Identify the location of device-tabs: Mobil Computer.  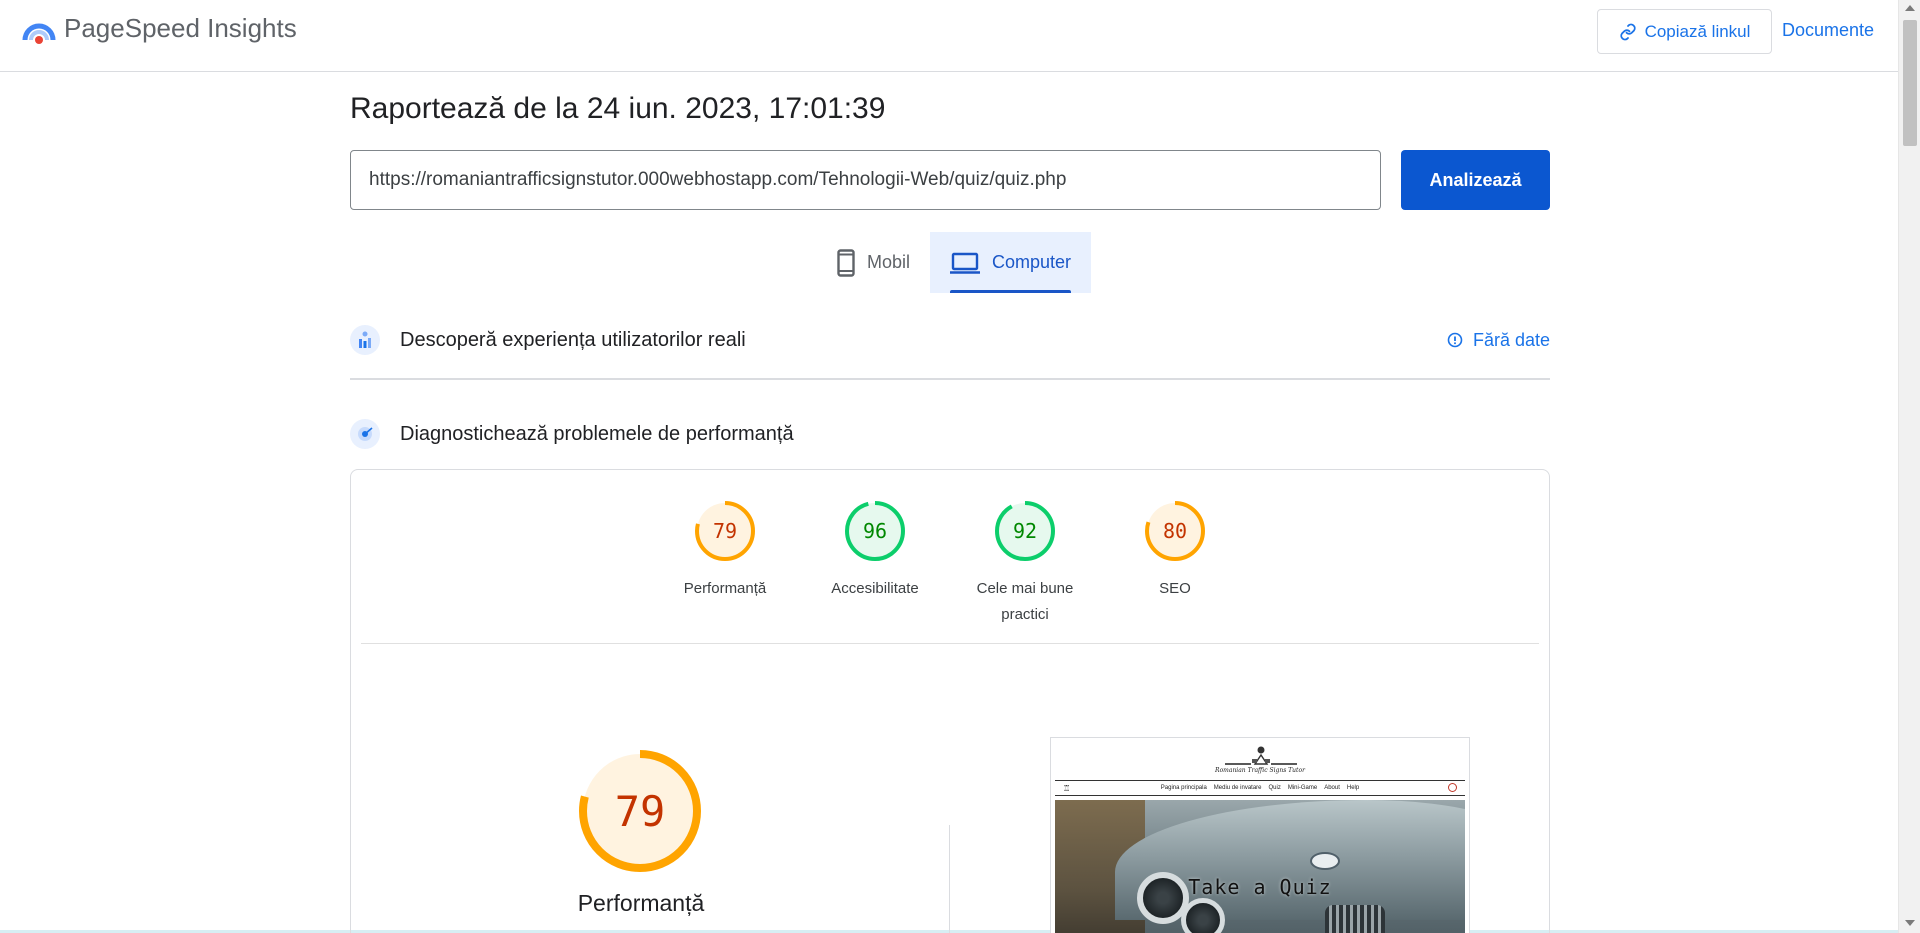
(954, 262).